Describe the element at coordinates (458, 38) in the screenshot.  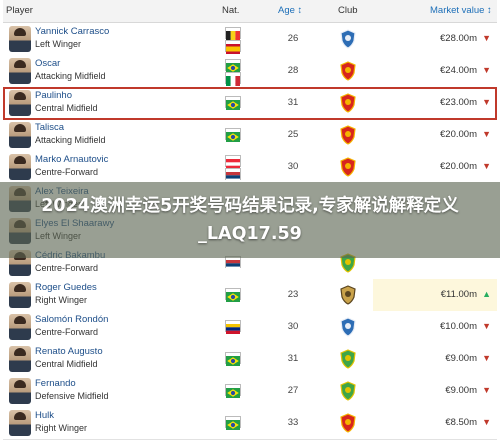
I see `market-value: €28.00m` at that location.